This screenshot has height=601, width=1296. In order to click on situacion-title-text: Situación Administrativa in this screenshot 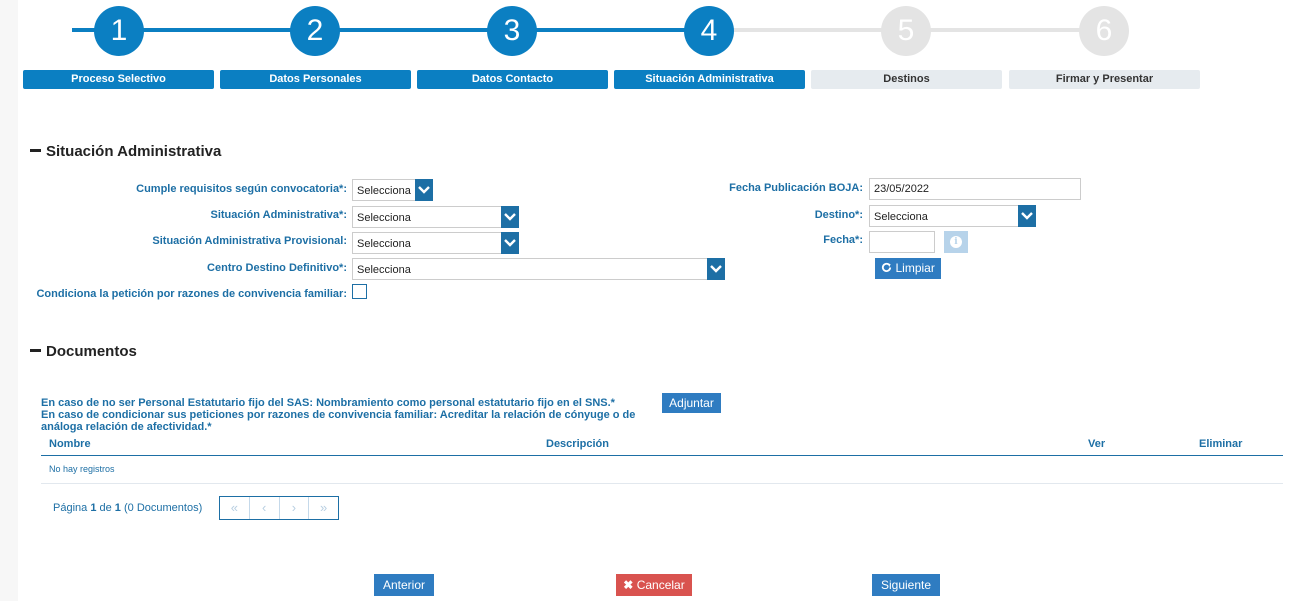, I will do `click(134, 151)`.